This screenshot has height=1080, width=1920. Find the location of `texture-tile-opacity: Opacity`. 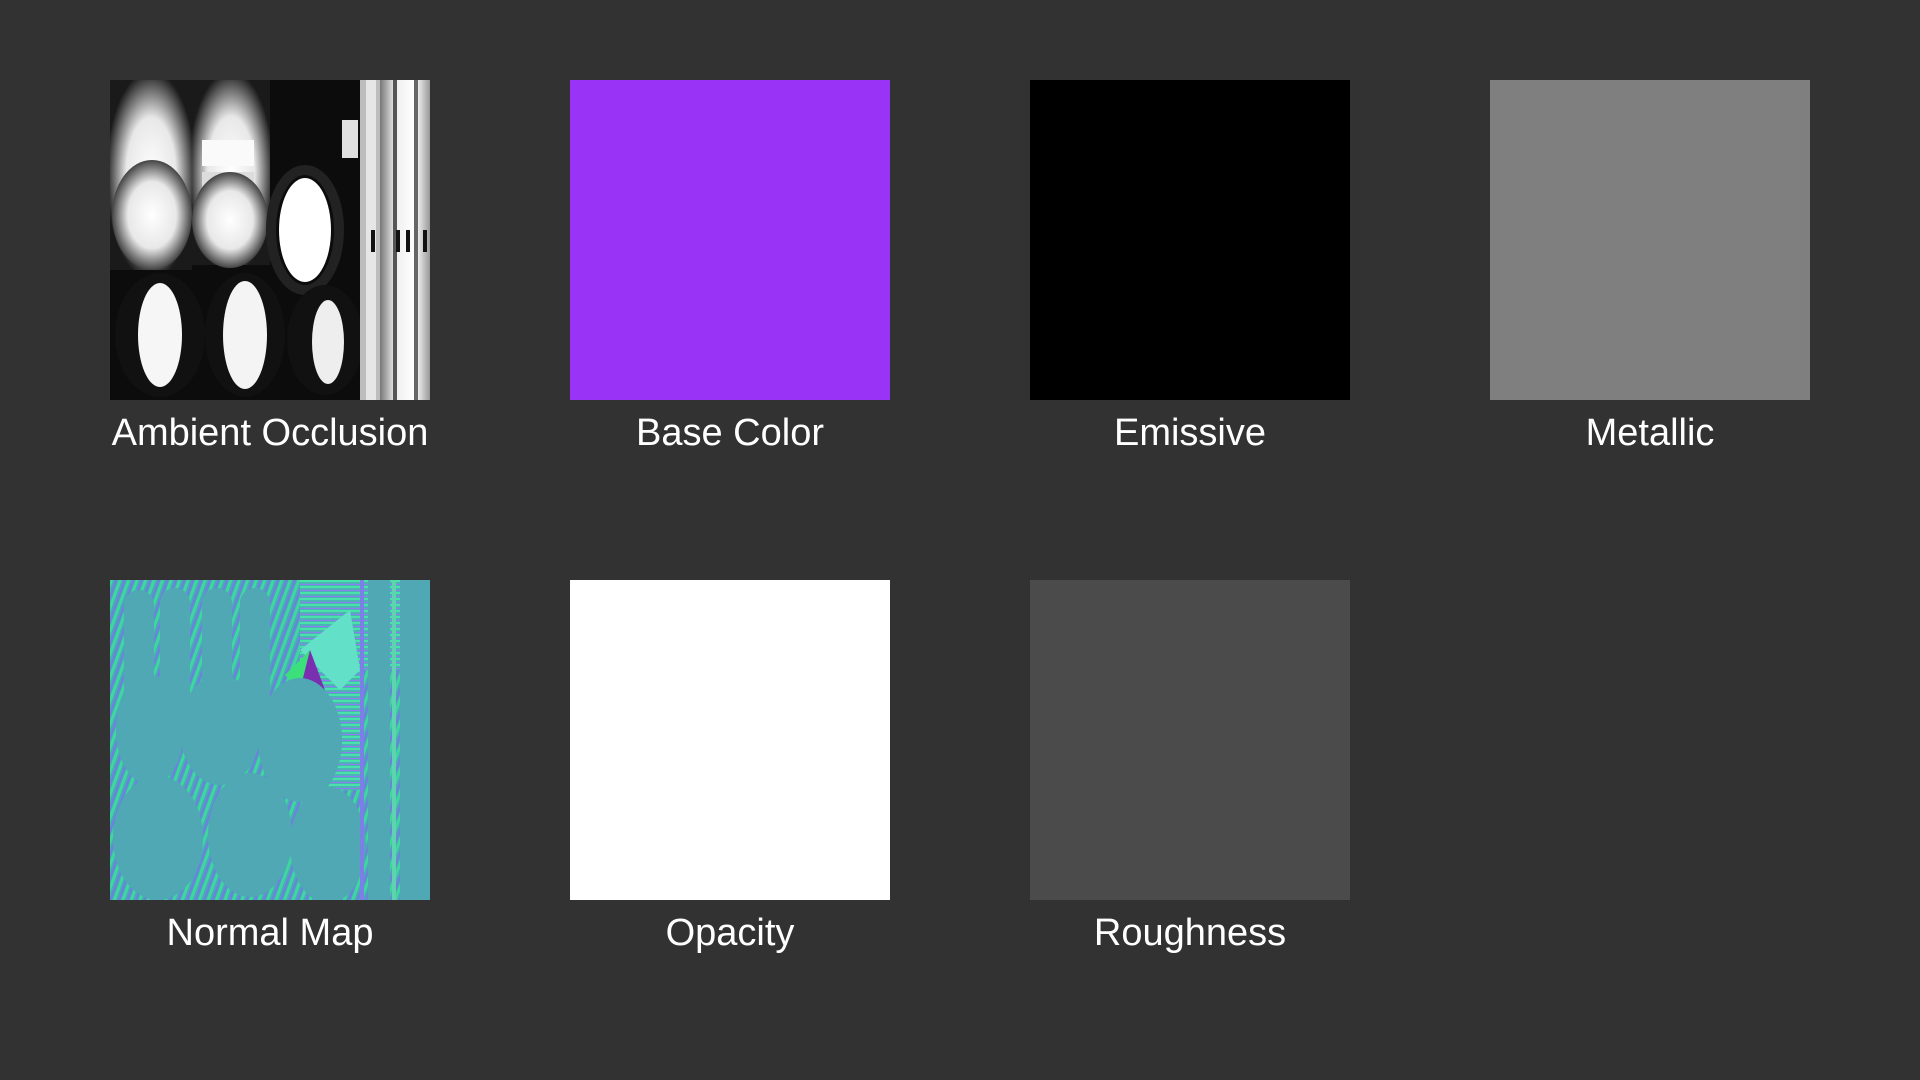

texture-tile-opacity: Opacity is located at coordinates (730, 768).